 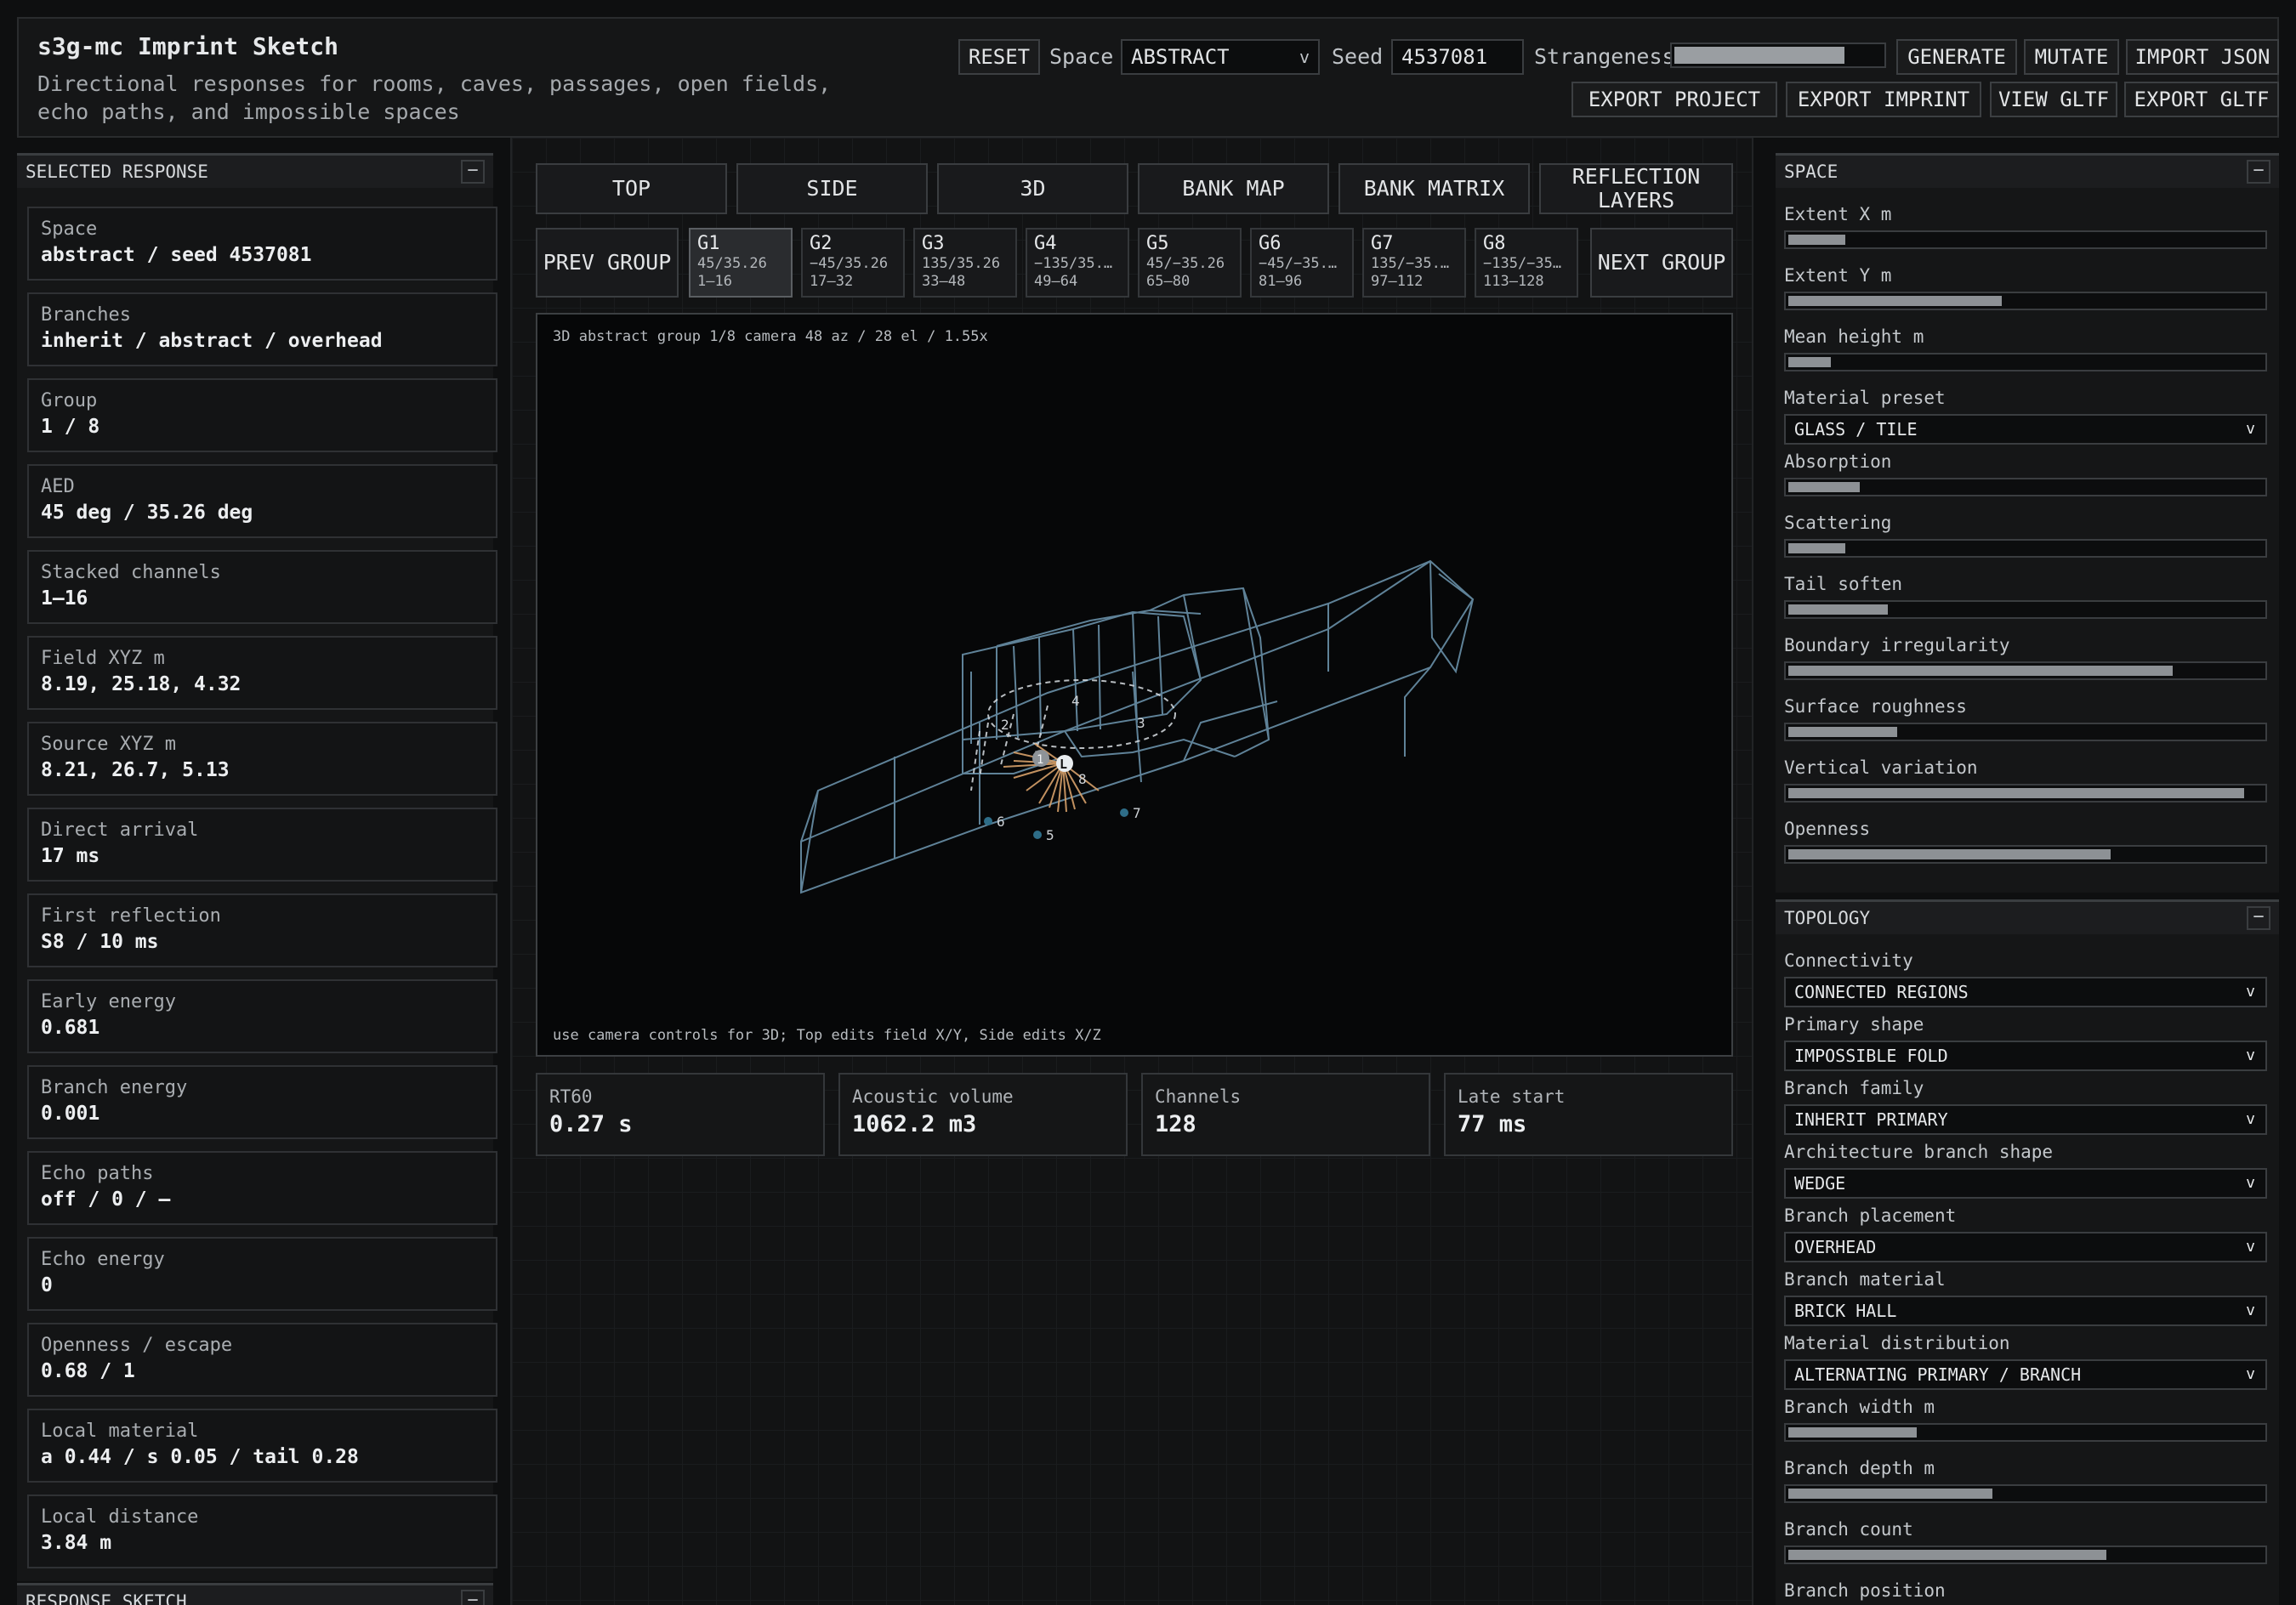 What do you see at coordinates (832, 188) in the screenshot?
I see `tab-side: SIDE` at bounding box center [832, 188].